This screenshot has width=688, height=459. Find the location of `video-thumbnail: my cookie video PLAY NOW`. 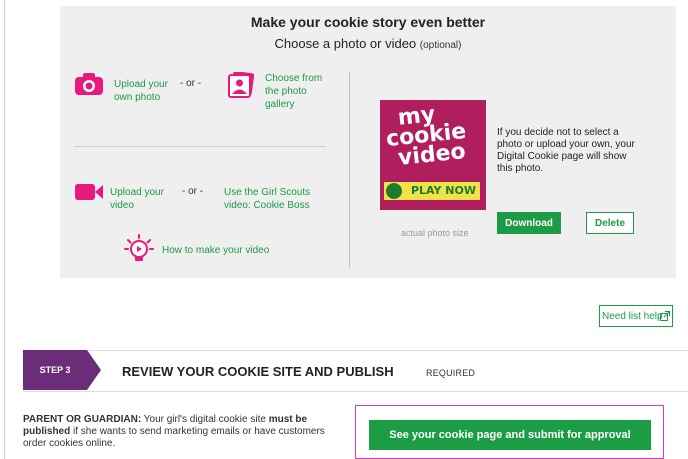

video-thumbnail: my cookie video PLAY NOW is located at coordinates (433, 155).